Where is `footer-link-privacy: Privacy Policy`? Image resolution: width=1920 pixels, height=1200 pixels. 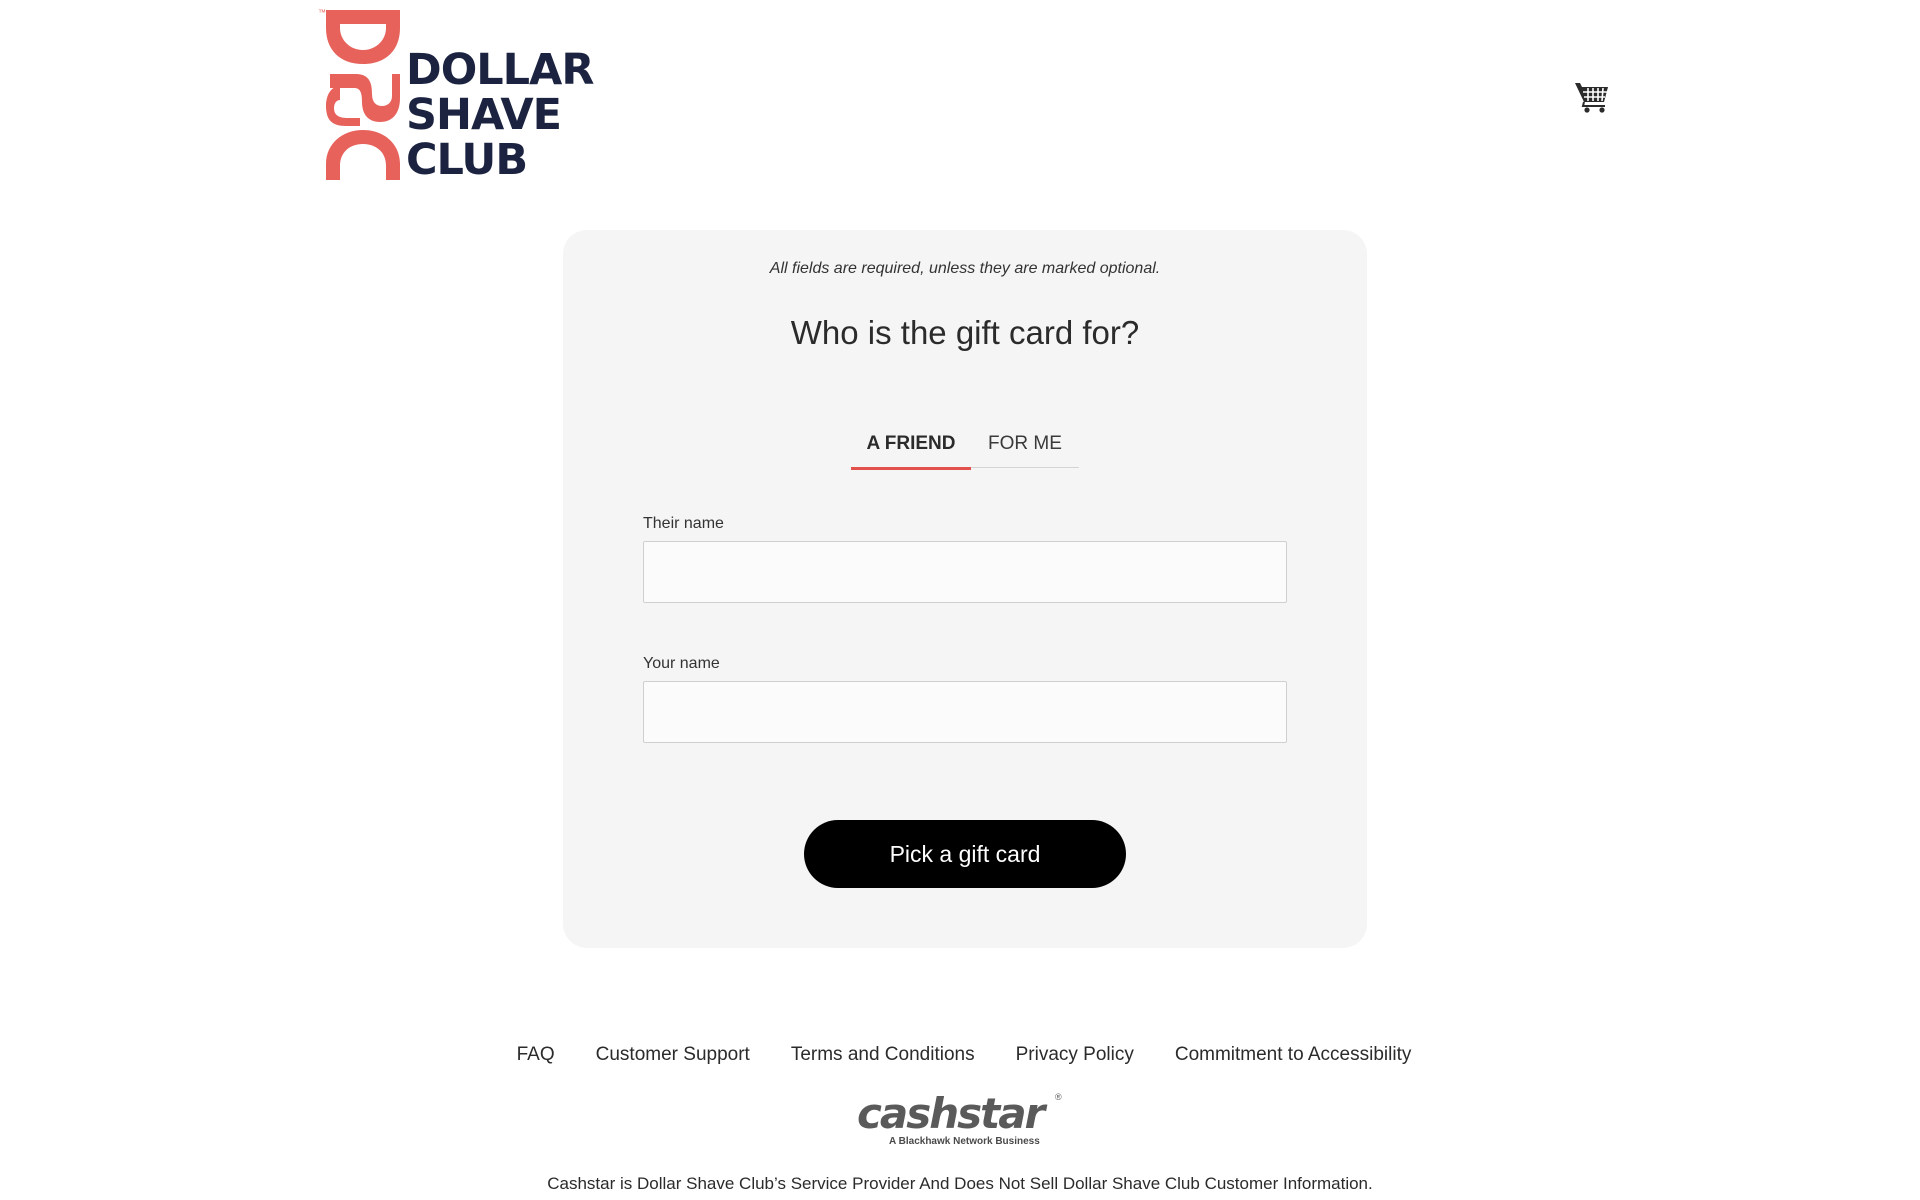
footer-link-privacy: Privacy Policy is located at coordinates (1075, 1055).